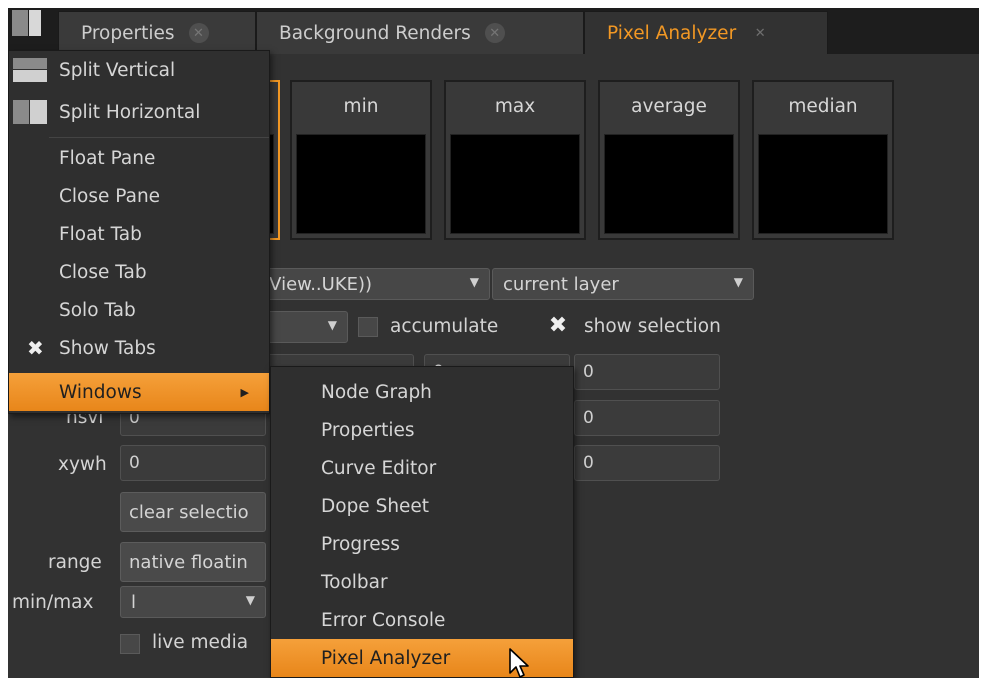  I want to click on menu-item-label: Float Pane, so click(107, 158).